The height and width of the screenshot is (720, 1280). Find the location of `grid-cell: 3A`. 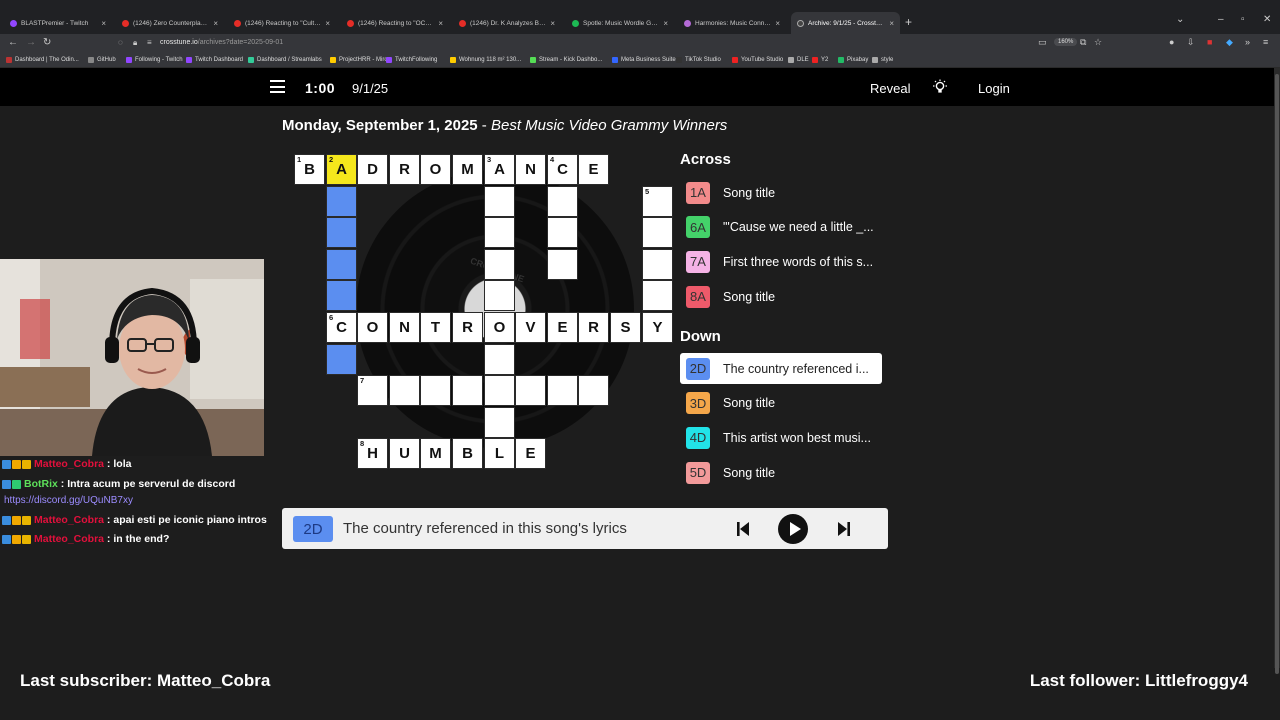

grid-cell: 3A is located at coordinates (499, 169).